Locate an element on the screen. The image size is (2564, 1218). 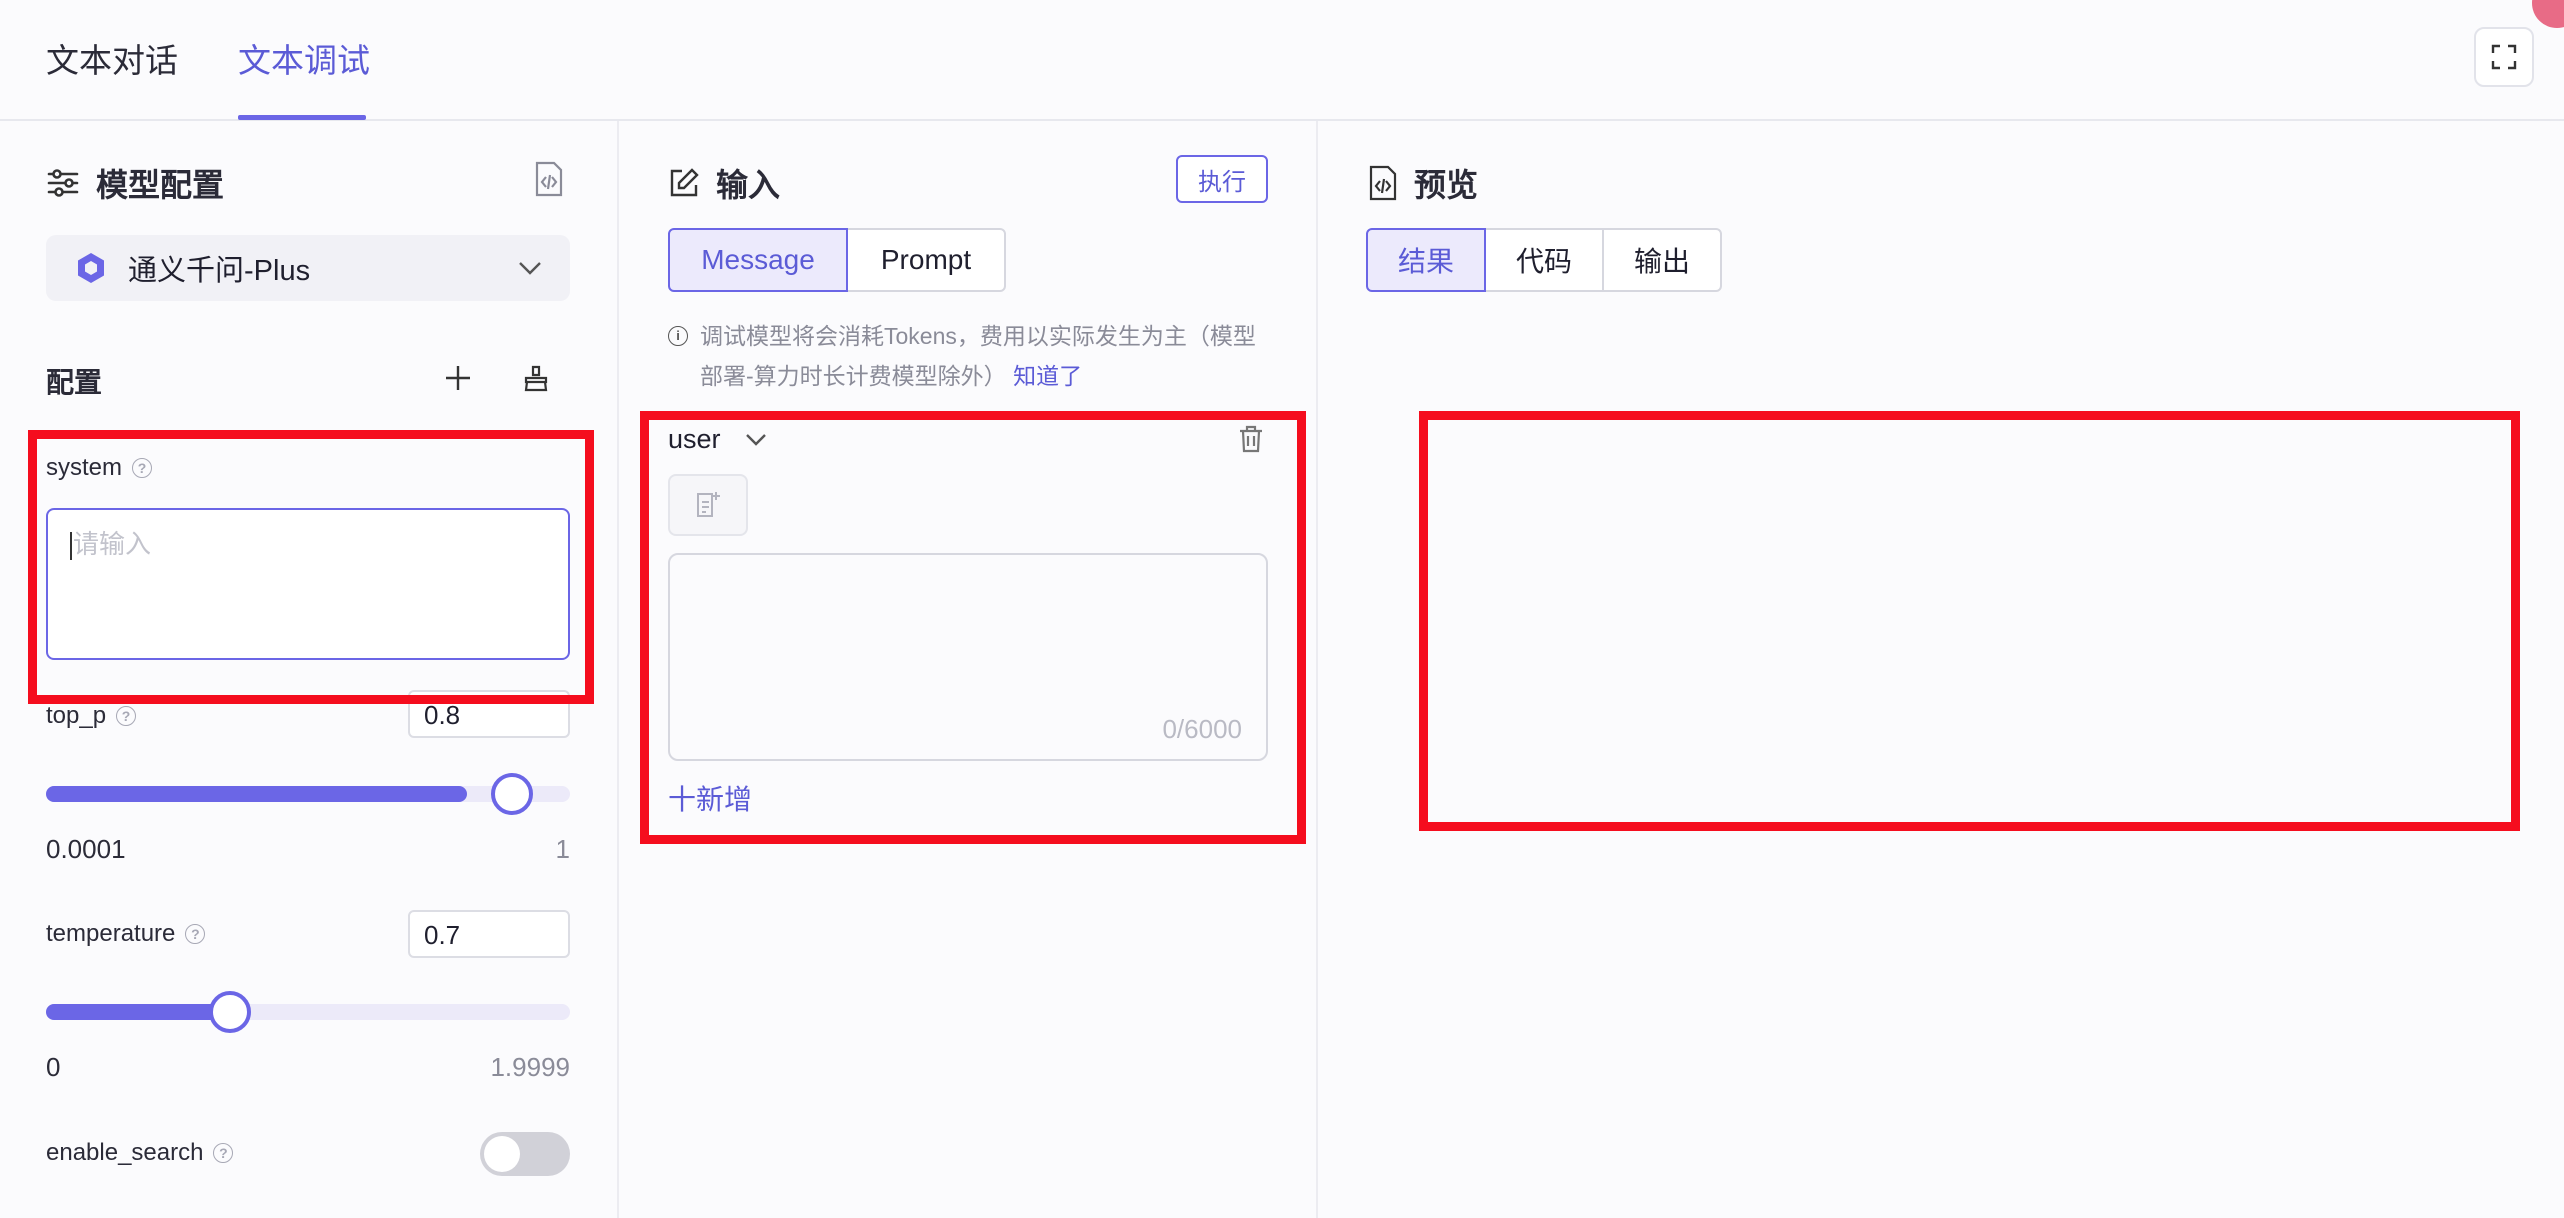
top-p-slider-fill is located at coordinates (256, 794).